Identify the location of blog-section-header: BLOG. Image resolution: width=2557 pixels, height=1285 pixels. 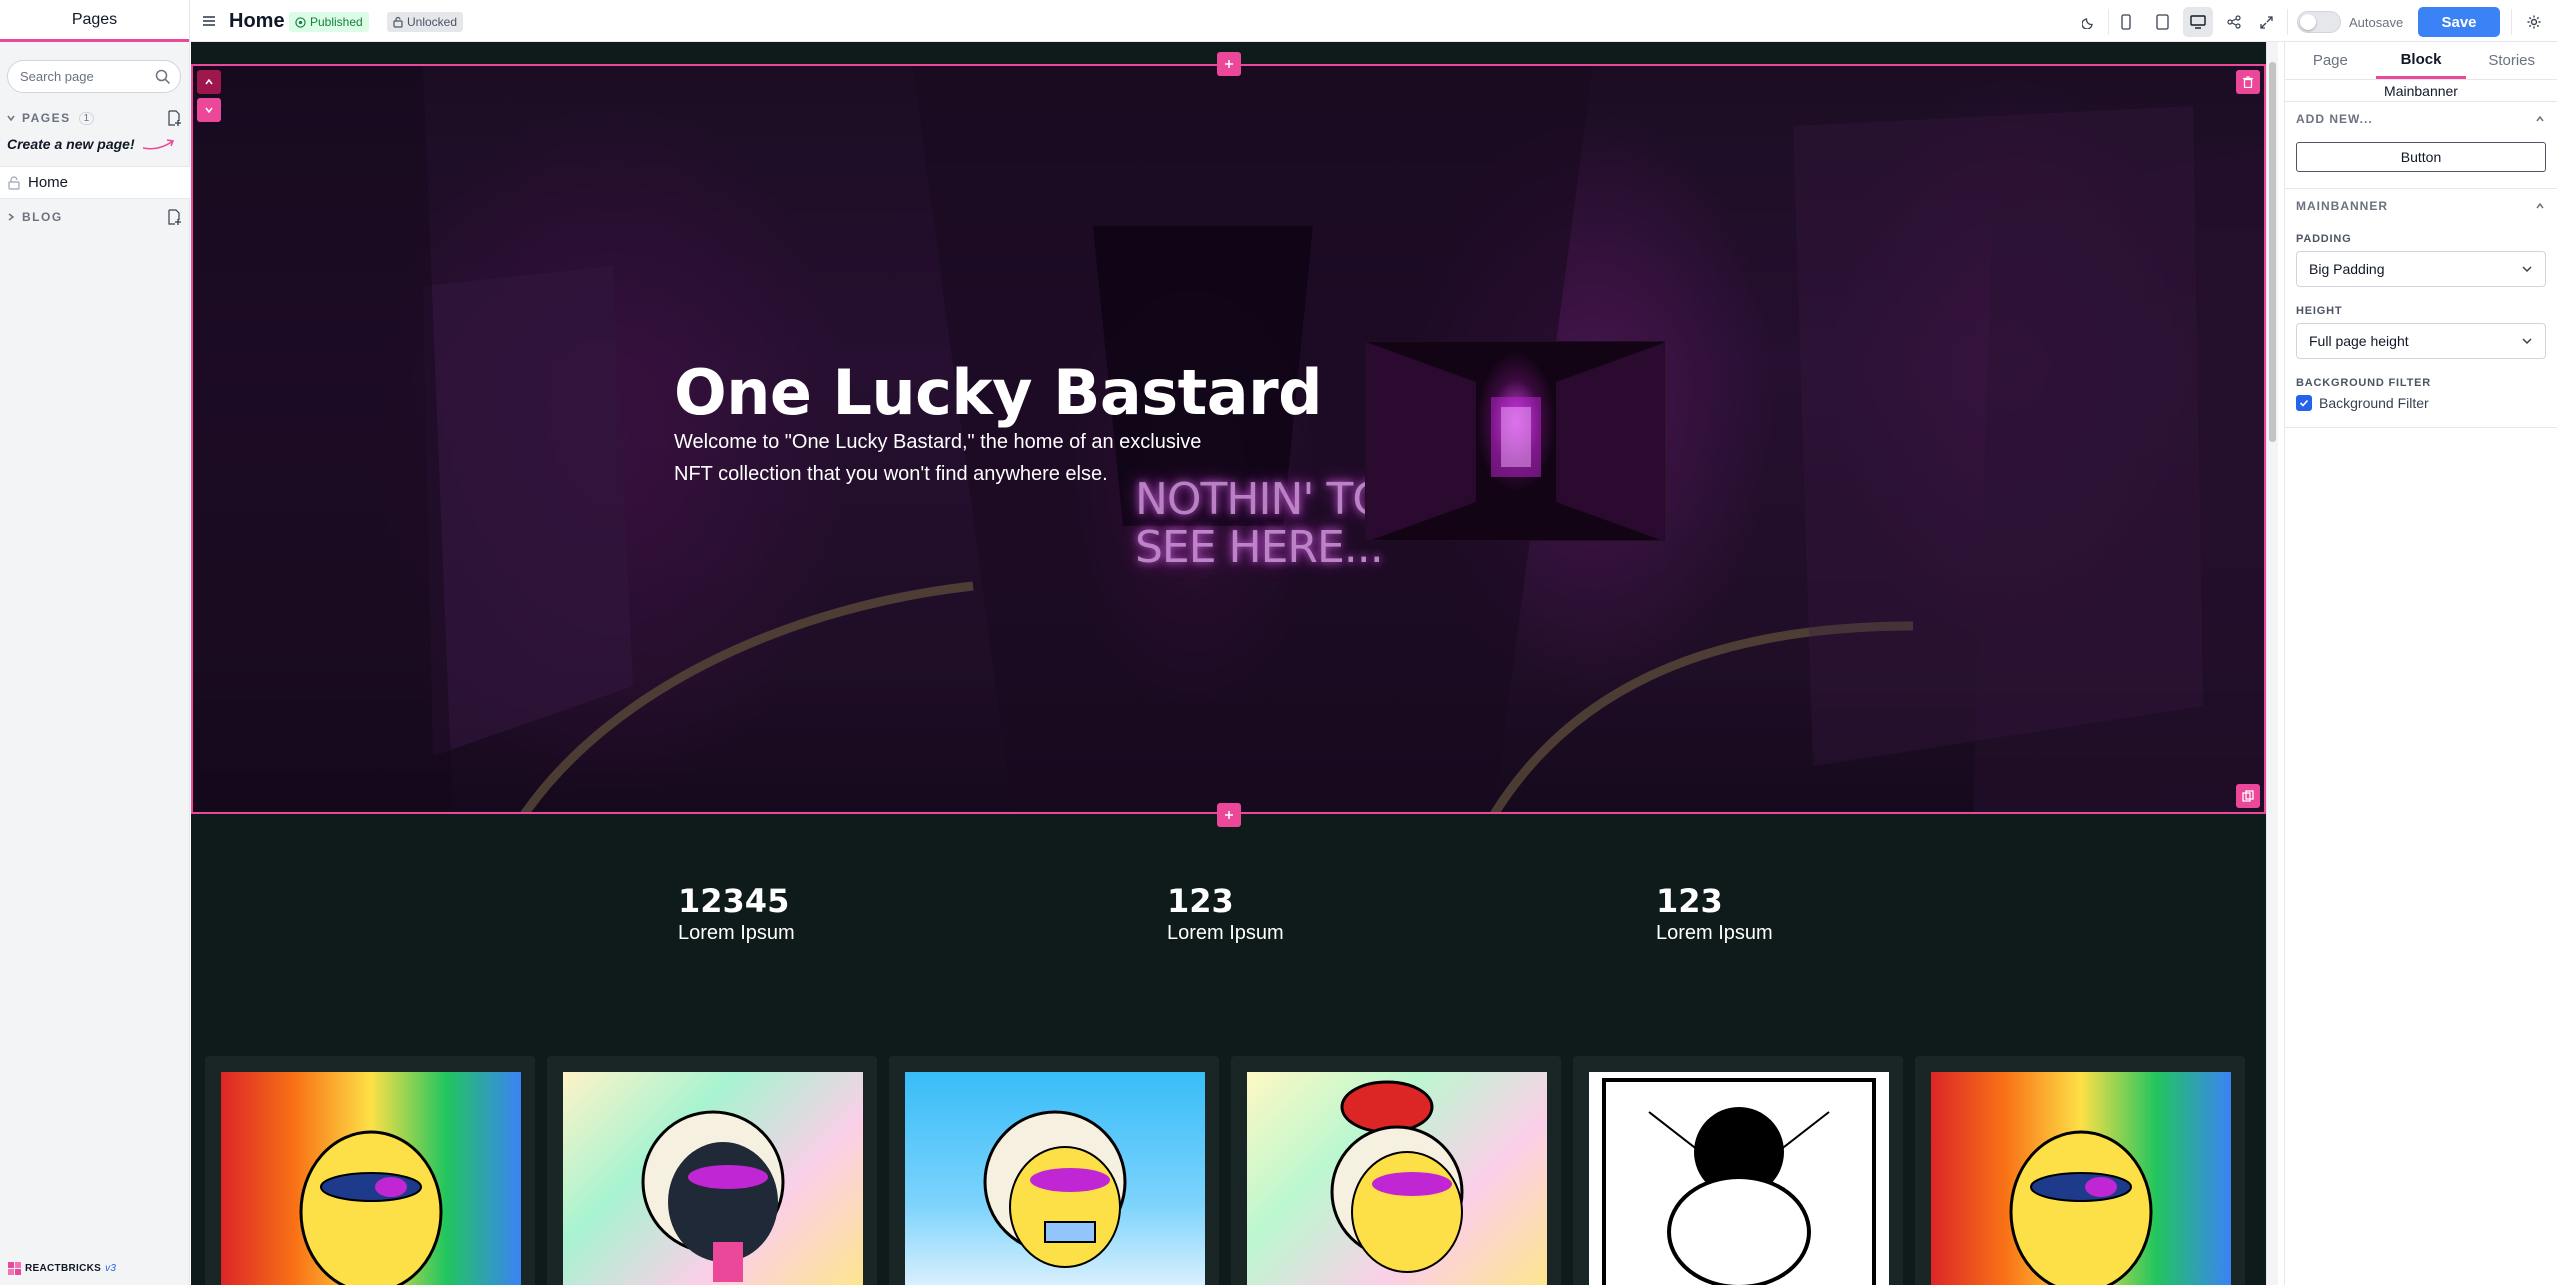
(95, 217).